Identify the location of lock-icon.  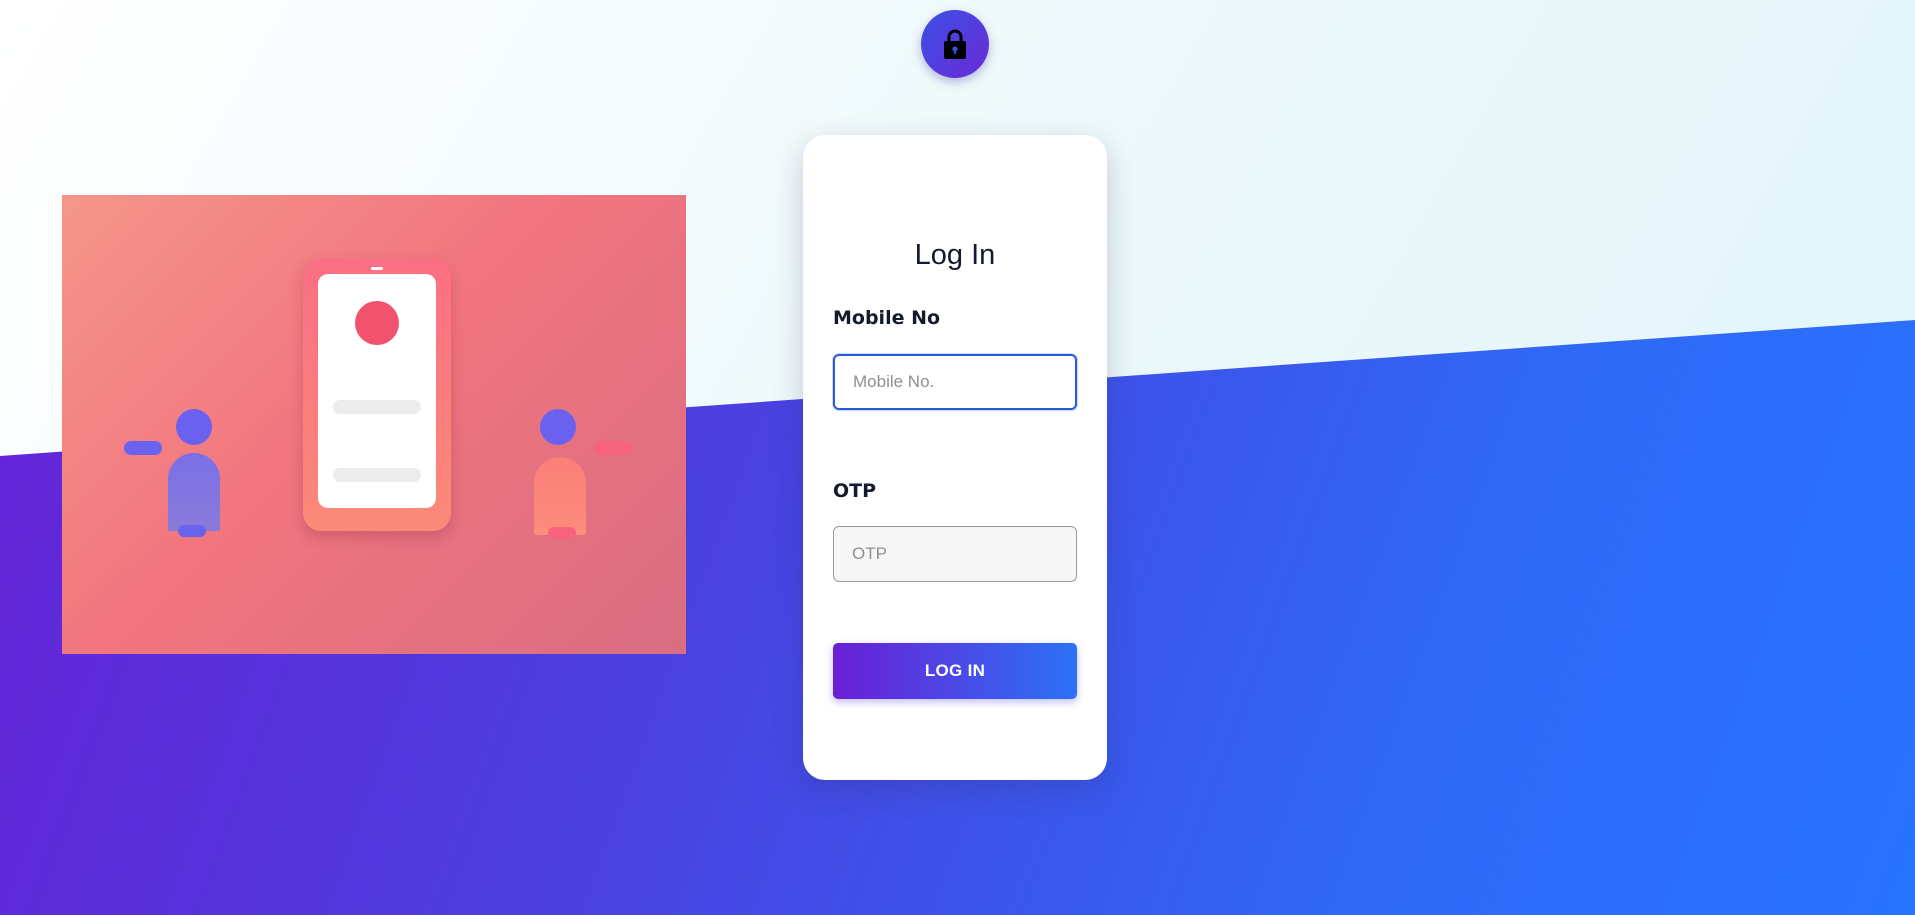
(955, 44).